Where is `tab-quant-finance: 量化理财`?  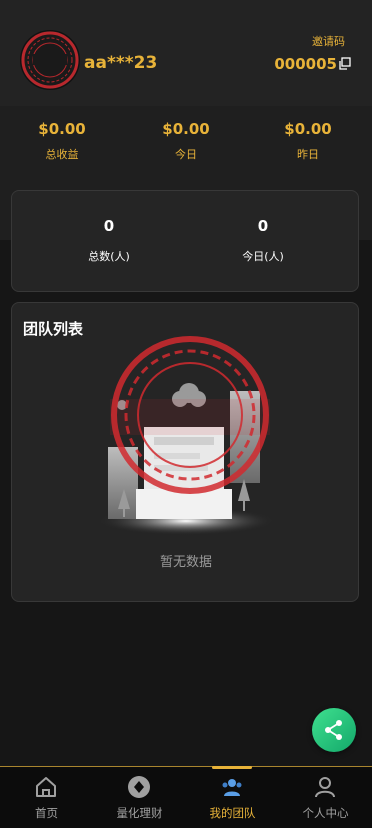 tab-quant-finance: 量化理财 is located at coordinates (139, 797).